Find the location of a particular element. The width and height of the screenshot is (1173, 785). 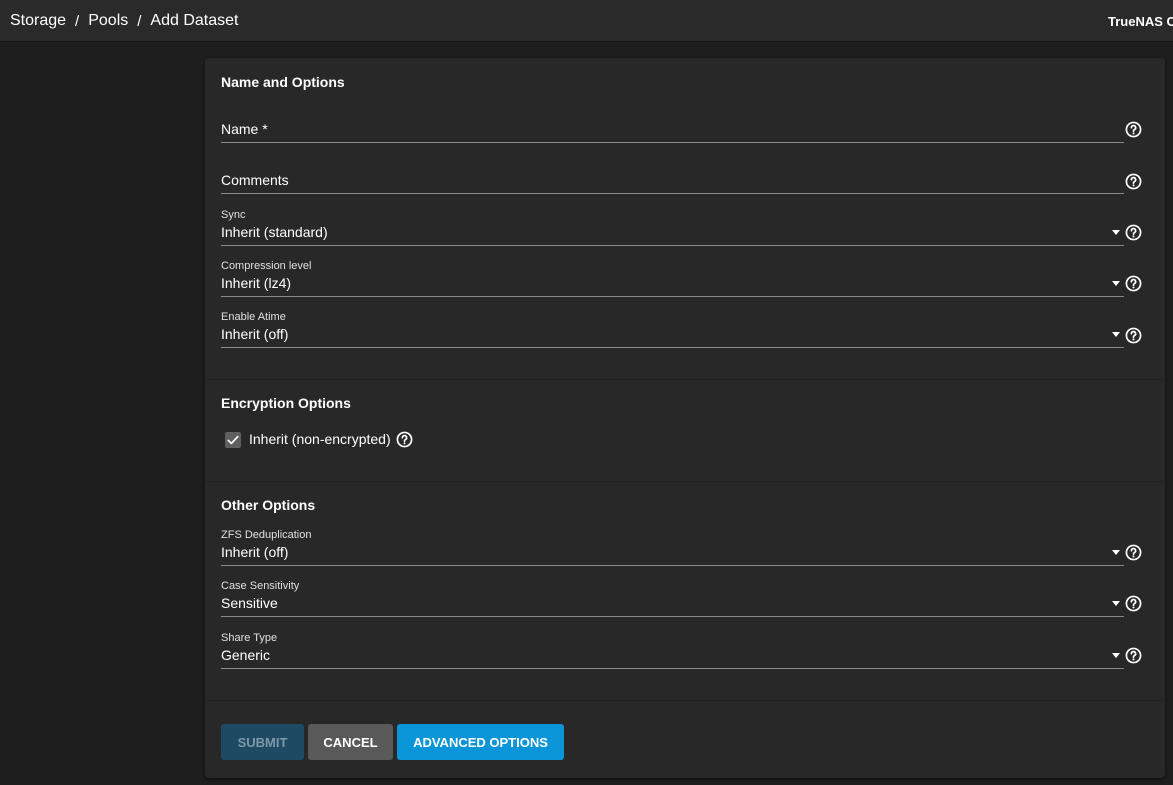

inherit-encryption-label: Inherit (non-encrypted) is located at coordinates (320, 439).